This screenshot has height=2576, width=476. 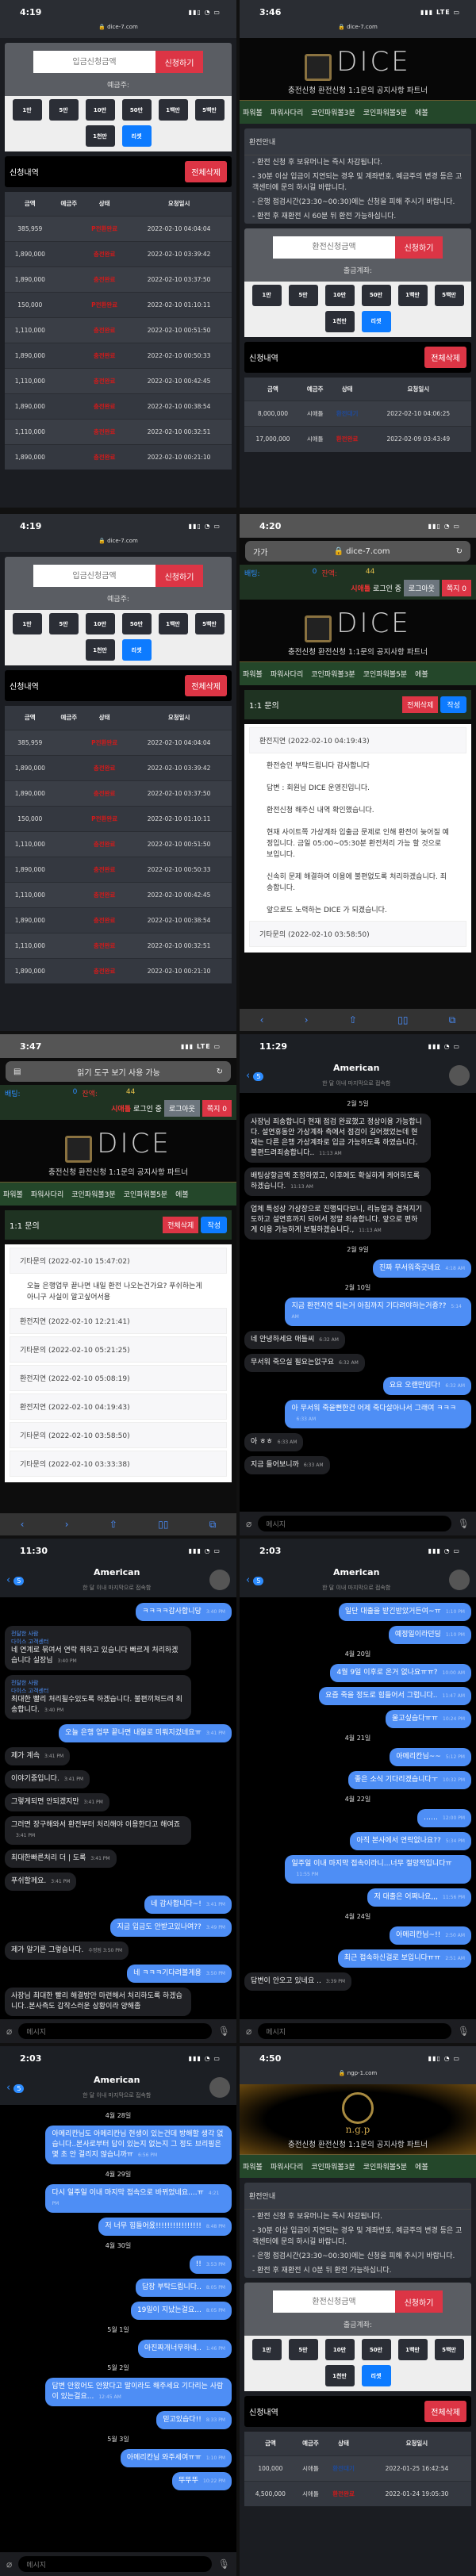 I want to click on inquiry-item: 기타문의 (2022-02-10 05:21:25), so click(x=118, y=1350).